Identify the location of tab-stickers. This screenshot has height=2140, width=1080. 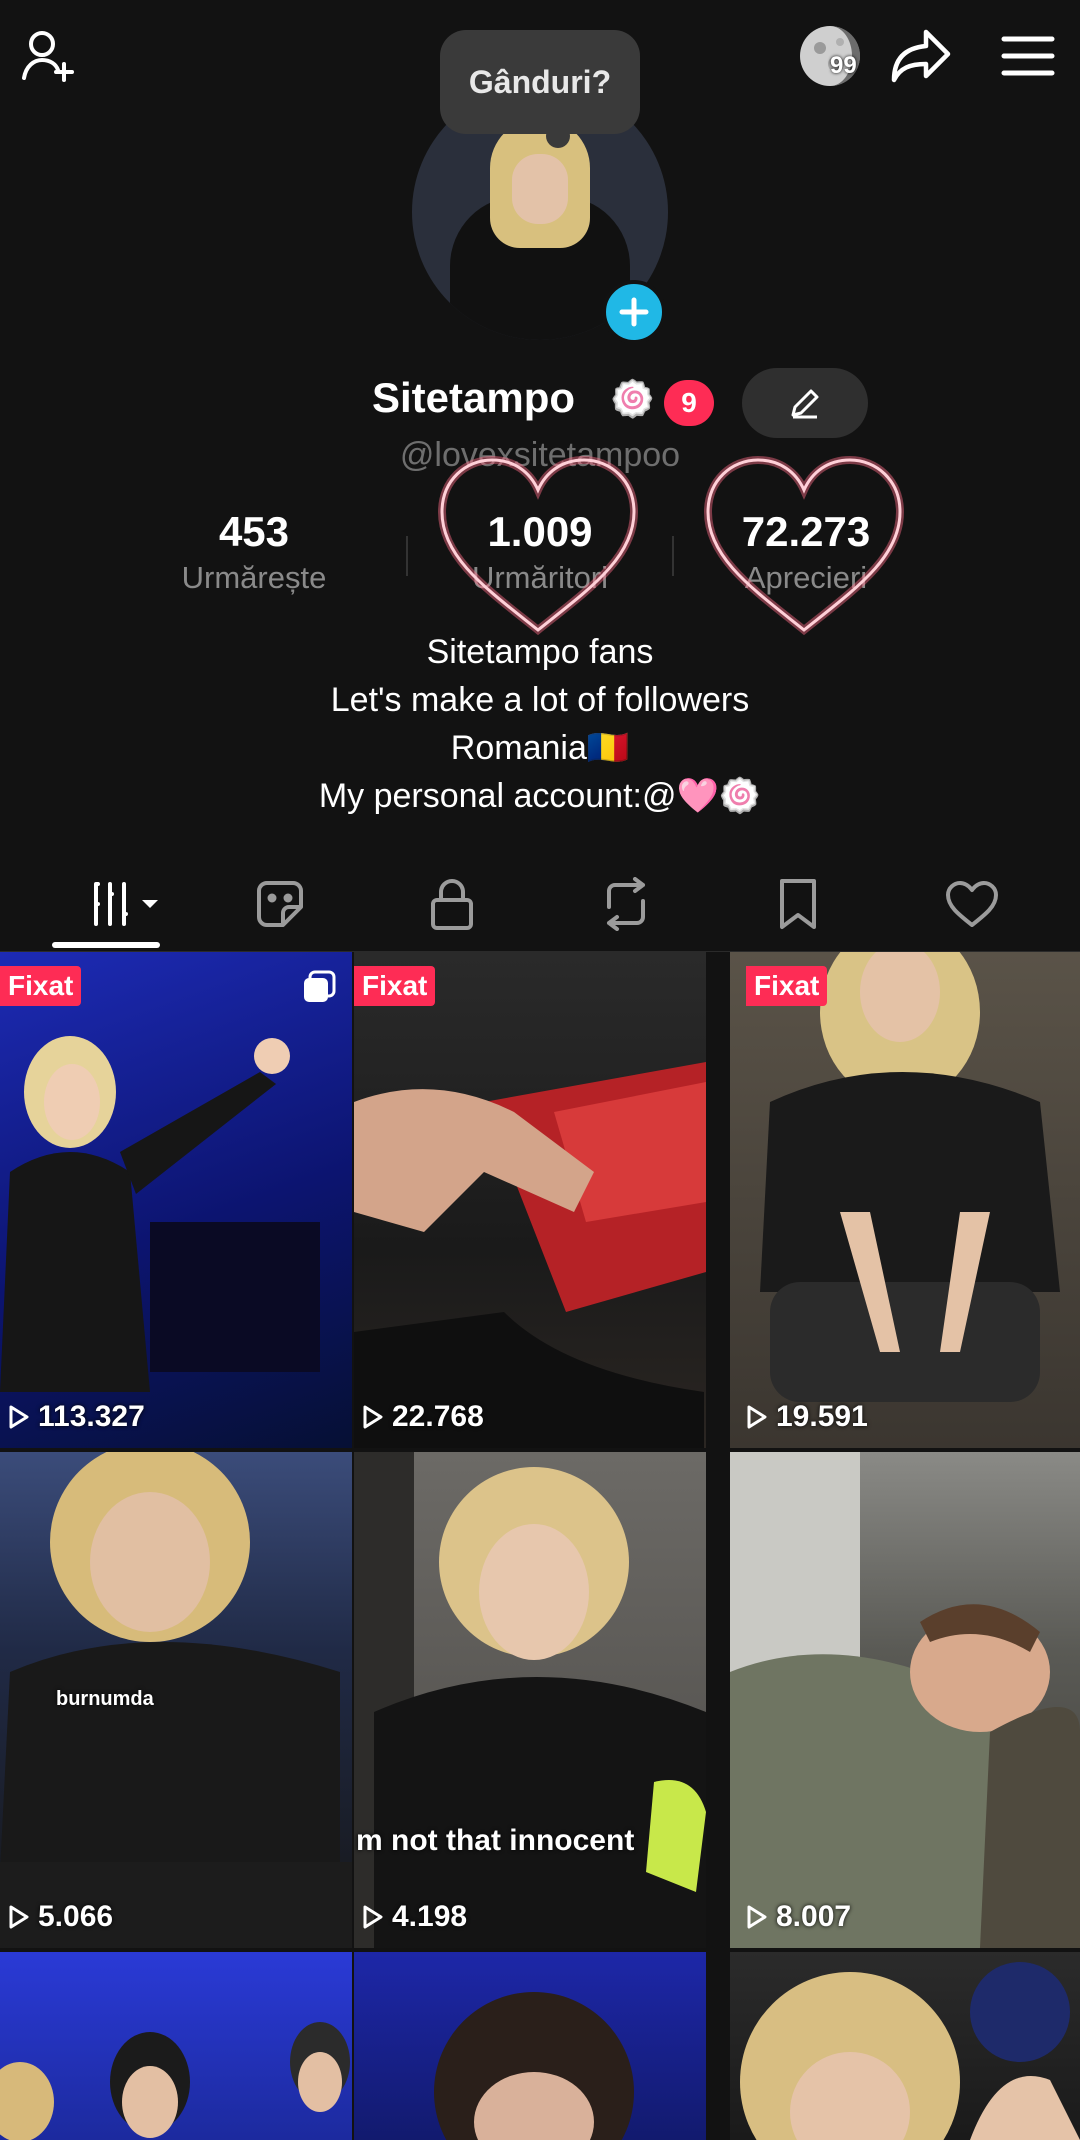
(280, 904).